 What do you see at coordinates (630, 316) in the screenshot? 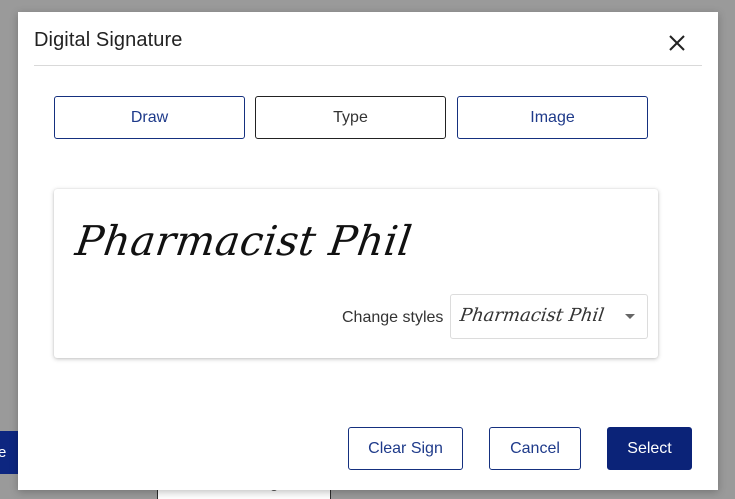
I see `caret-down-icon` at bounding box center [630, 316].